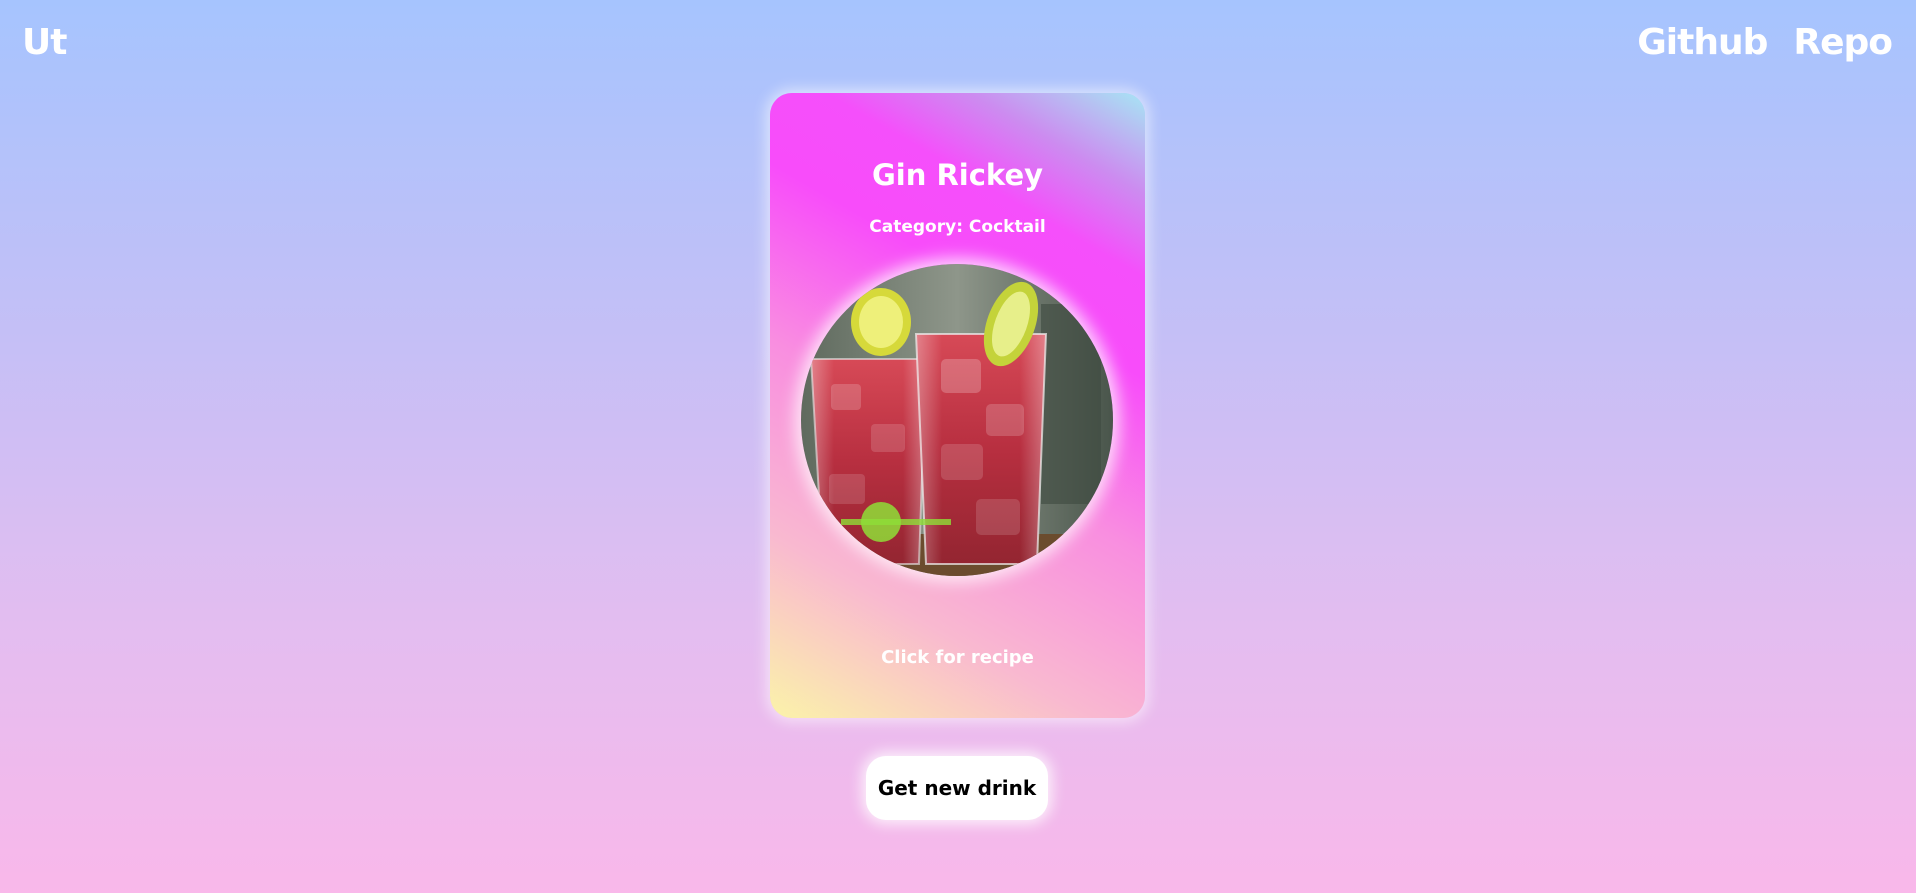 The height and width of the screenshot is (893, 1916). What do you see at coordinates (1702, 42) in the screenshot?
I see `nav-link-github: Github` at bounding box center [1702, 42].